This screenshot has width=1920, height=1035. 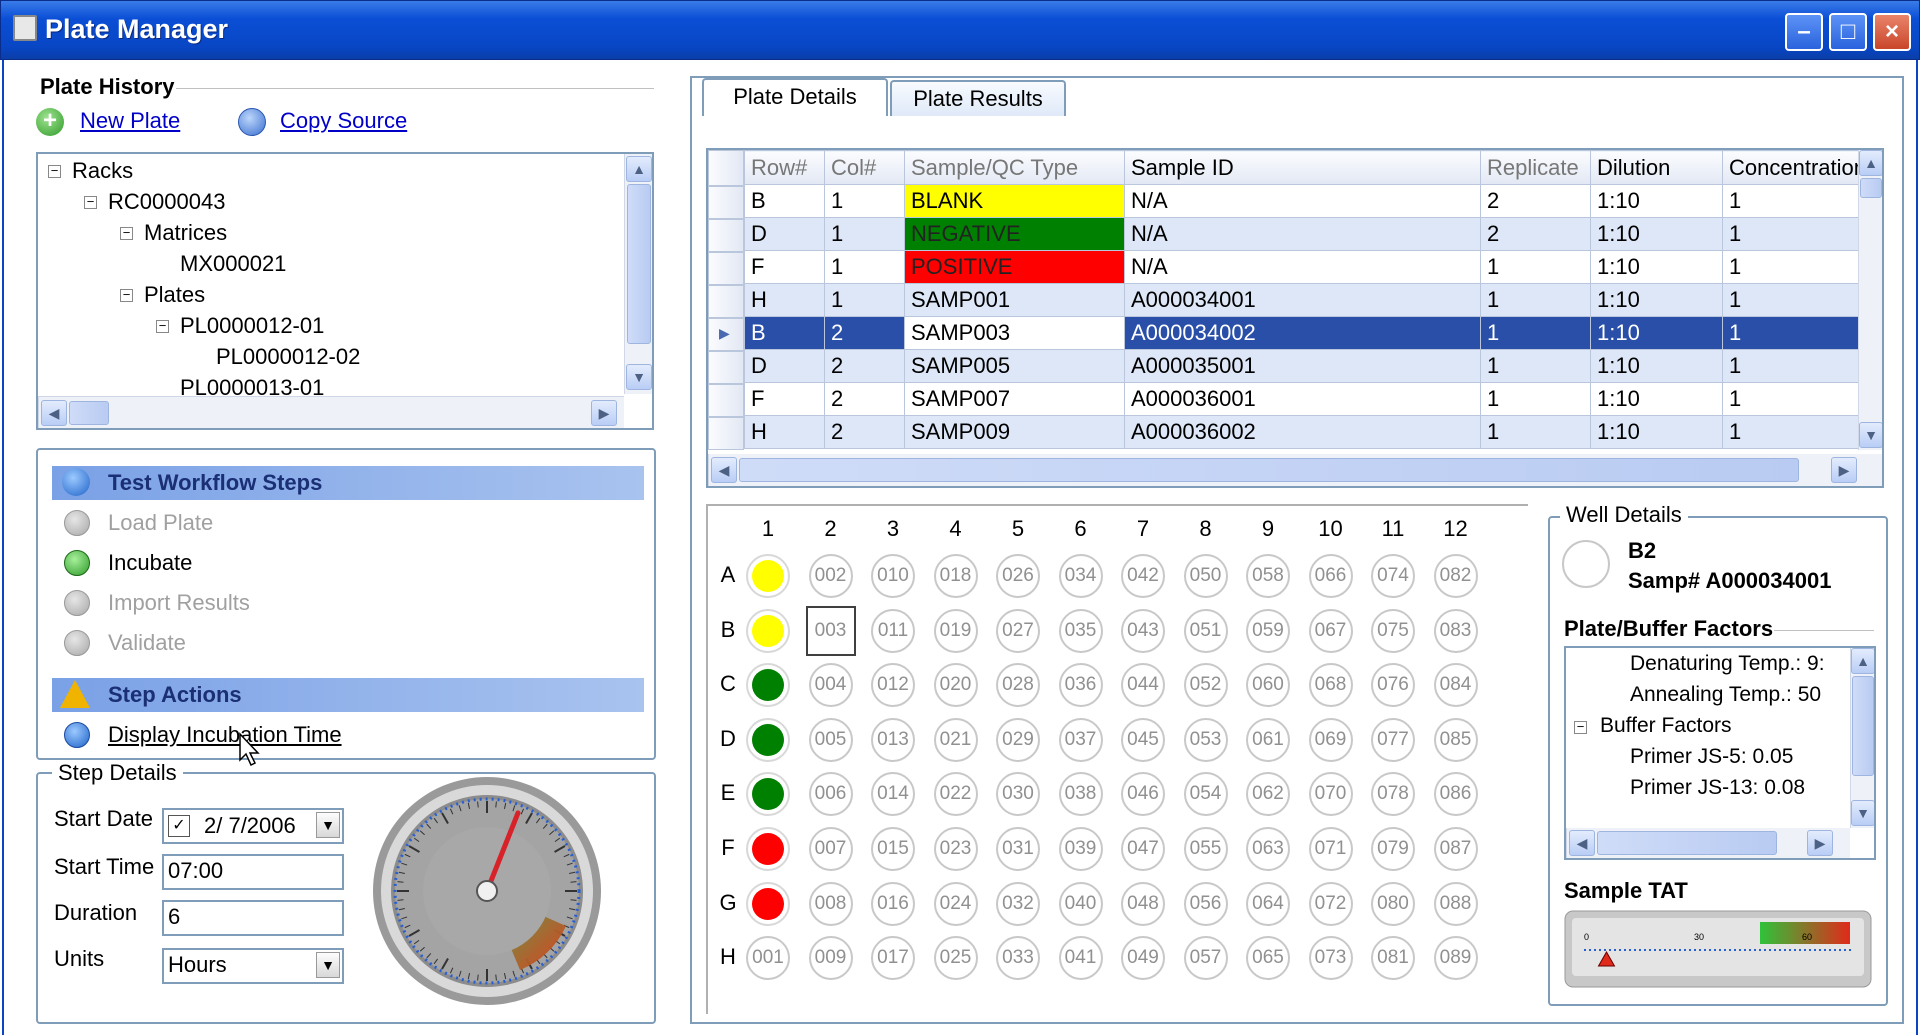 What do you see at coordinates (955, 685) in the screenshot?
I see `plate-well: 020` at bounding box center [955, 685].